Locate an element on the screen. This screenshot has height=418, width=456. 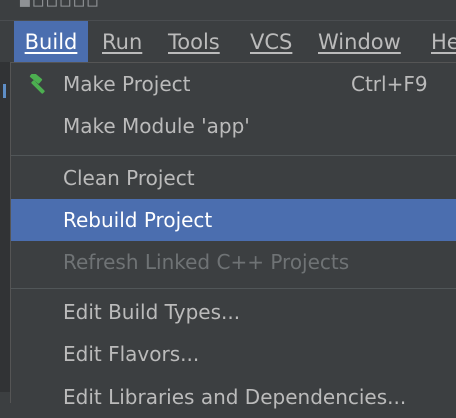
window-title-cutoff: ▪▫▫▫▫▫ is located at coordinates (59, 6).